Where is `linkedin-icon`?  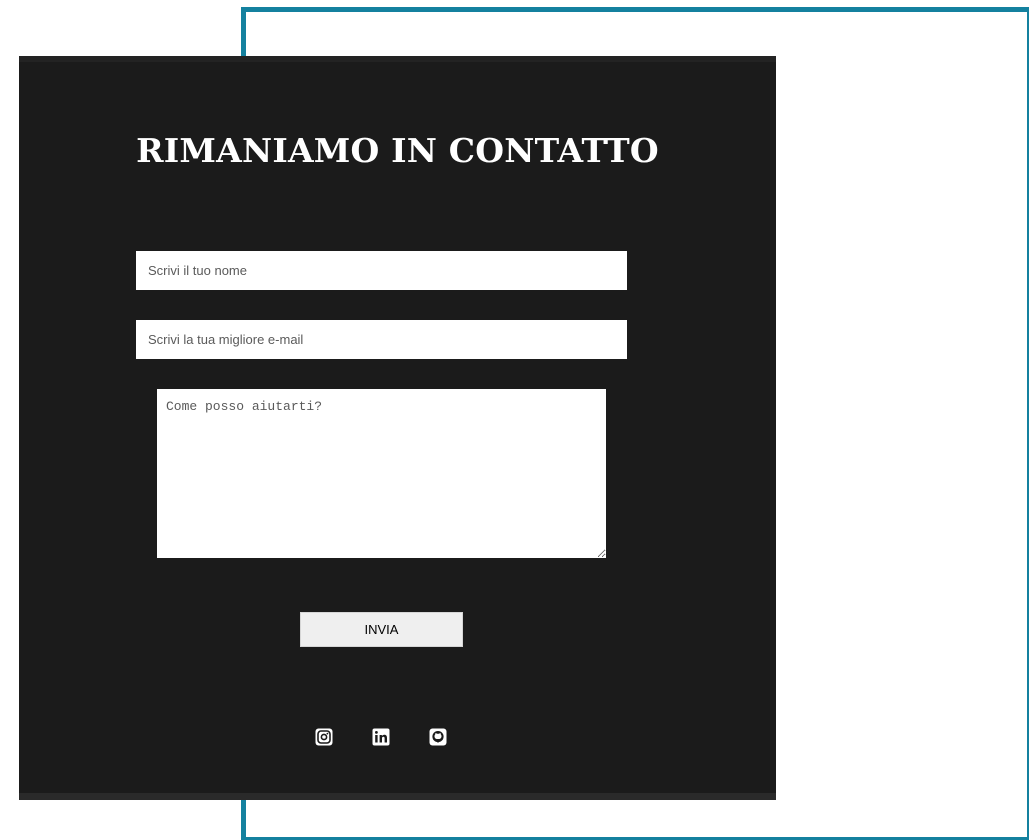 linkedin-icon is located at coordinates (381, 737).